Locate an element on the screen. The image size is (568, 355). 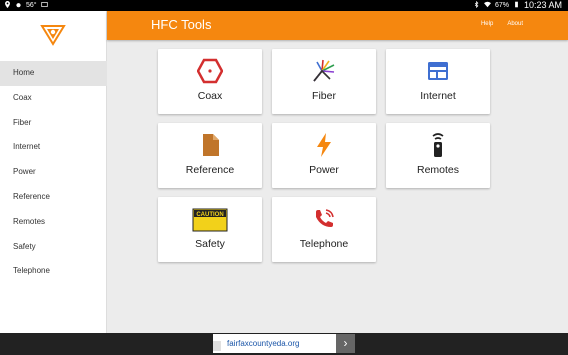
tile-reference: Reference is located at coordinates (210, 155).